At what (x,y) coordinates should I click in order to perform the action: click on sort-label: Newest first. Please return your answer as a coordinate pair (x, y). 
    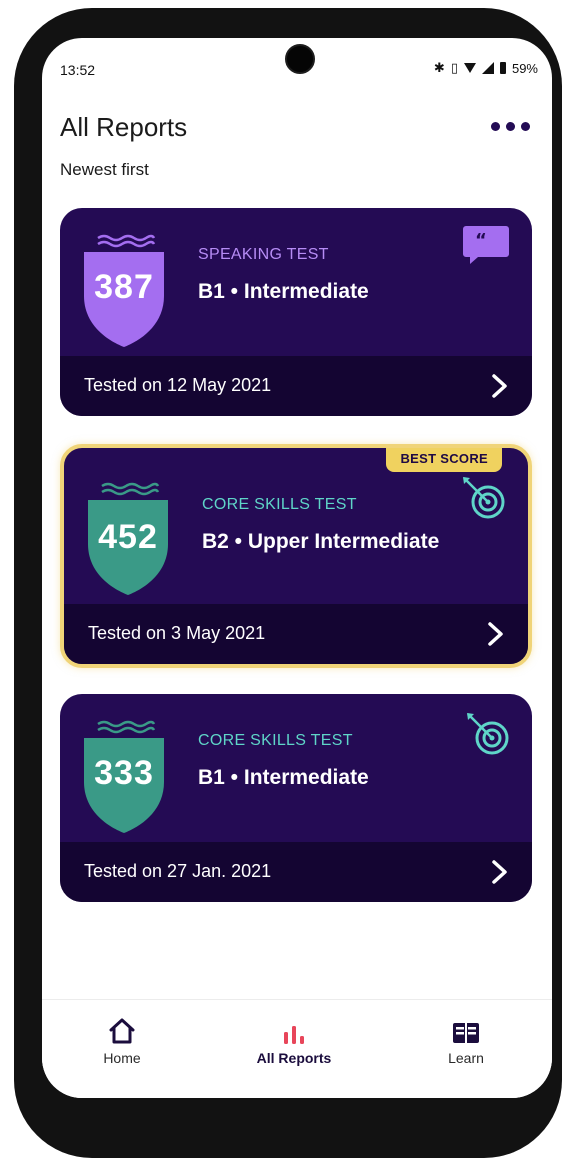
    Looking at the image, I should click on (104, 170).